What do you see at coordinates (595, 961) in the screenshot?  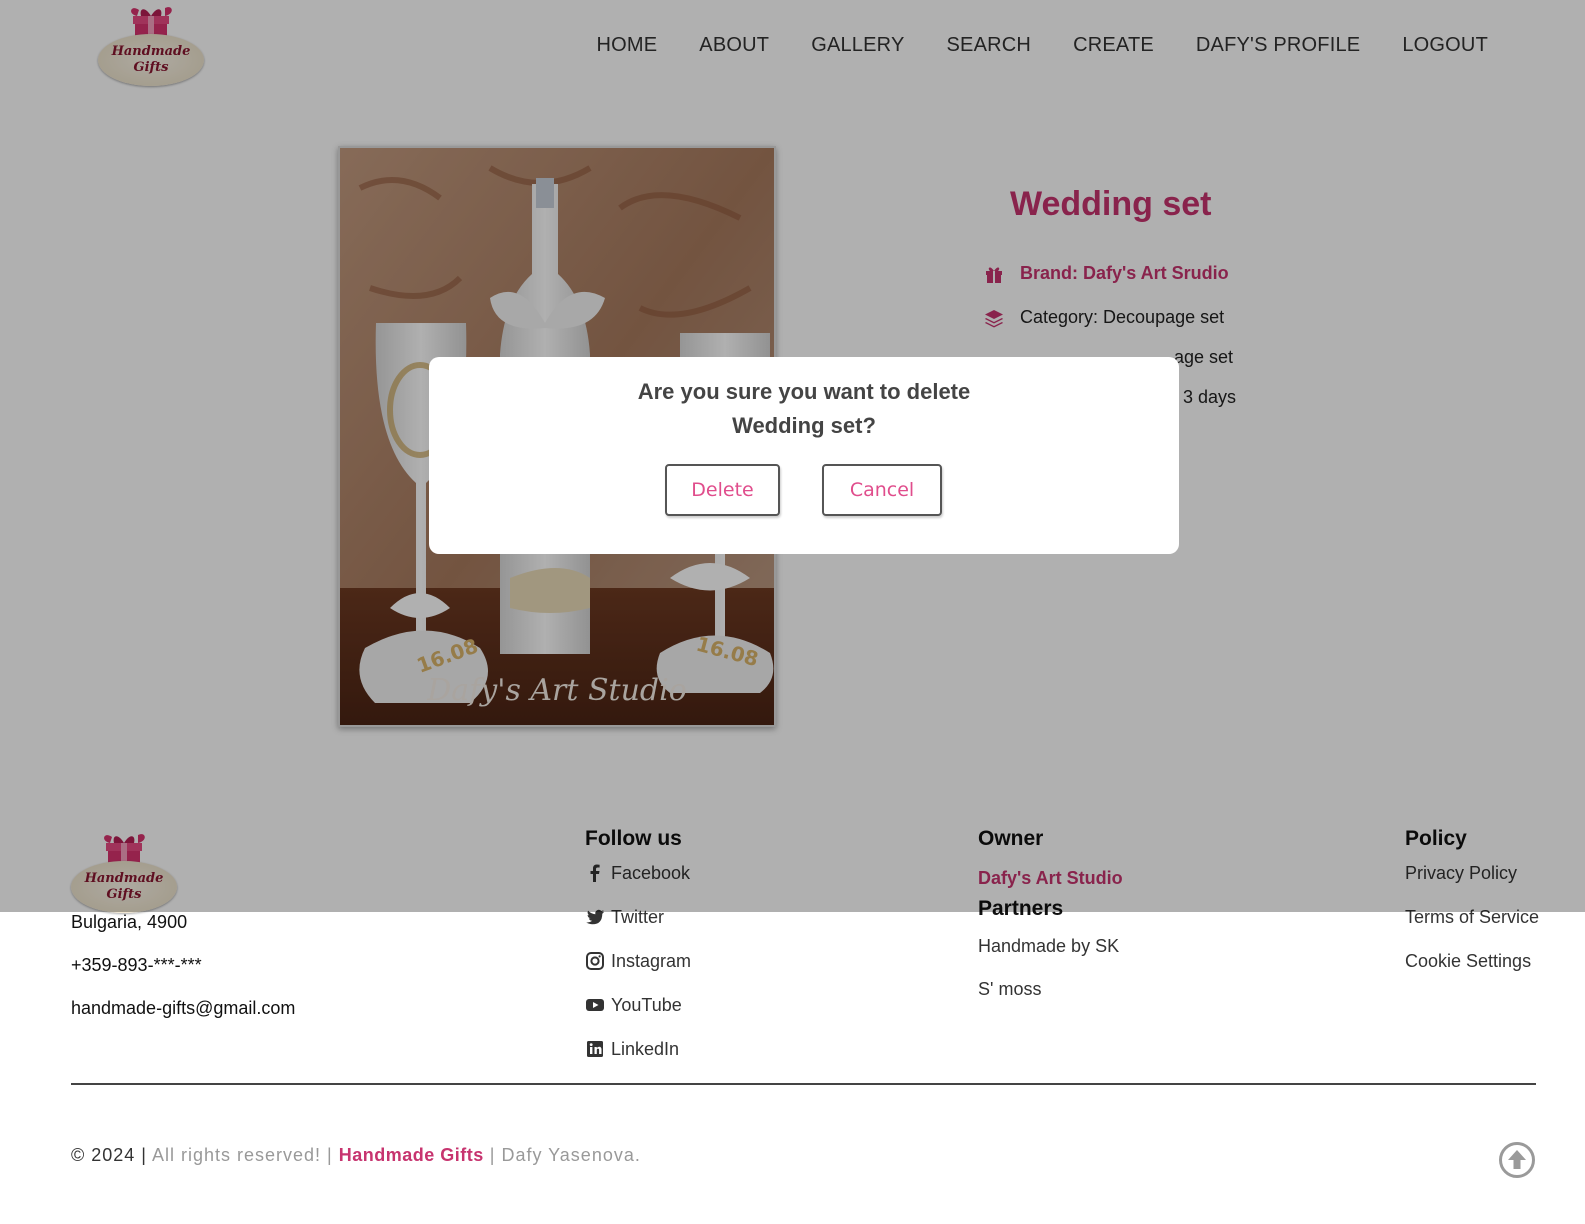 I see `instagram-icon` at bounding box center [595, 961].